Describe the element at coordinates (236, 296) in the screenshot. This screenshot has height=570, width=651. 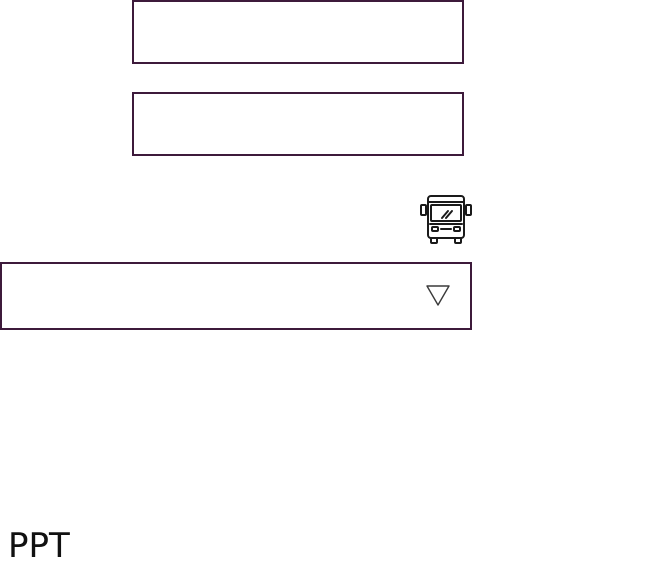
I see `dropdown-select` at that location.